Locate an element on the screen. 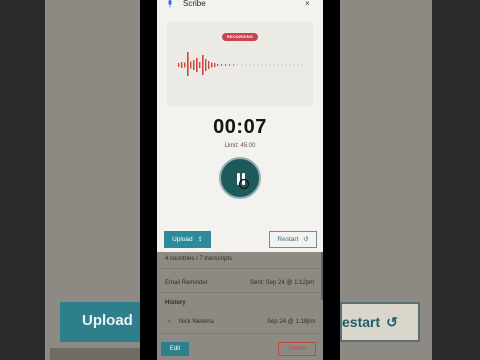  waveform is located at coordinates (240, 64).